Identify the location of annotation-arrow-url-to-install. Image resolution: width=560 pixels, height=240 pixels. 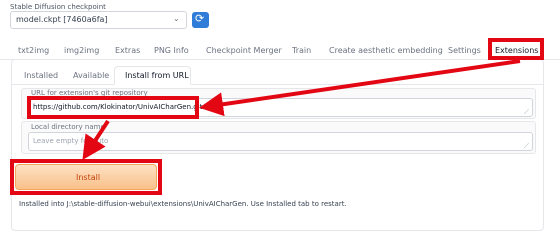
(96, 140).